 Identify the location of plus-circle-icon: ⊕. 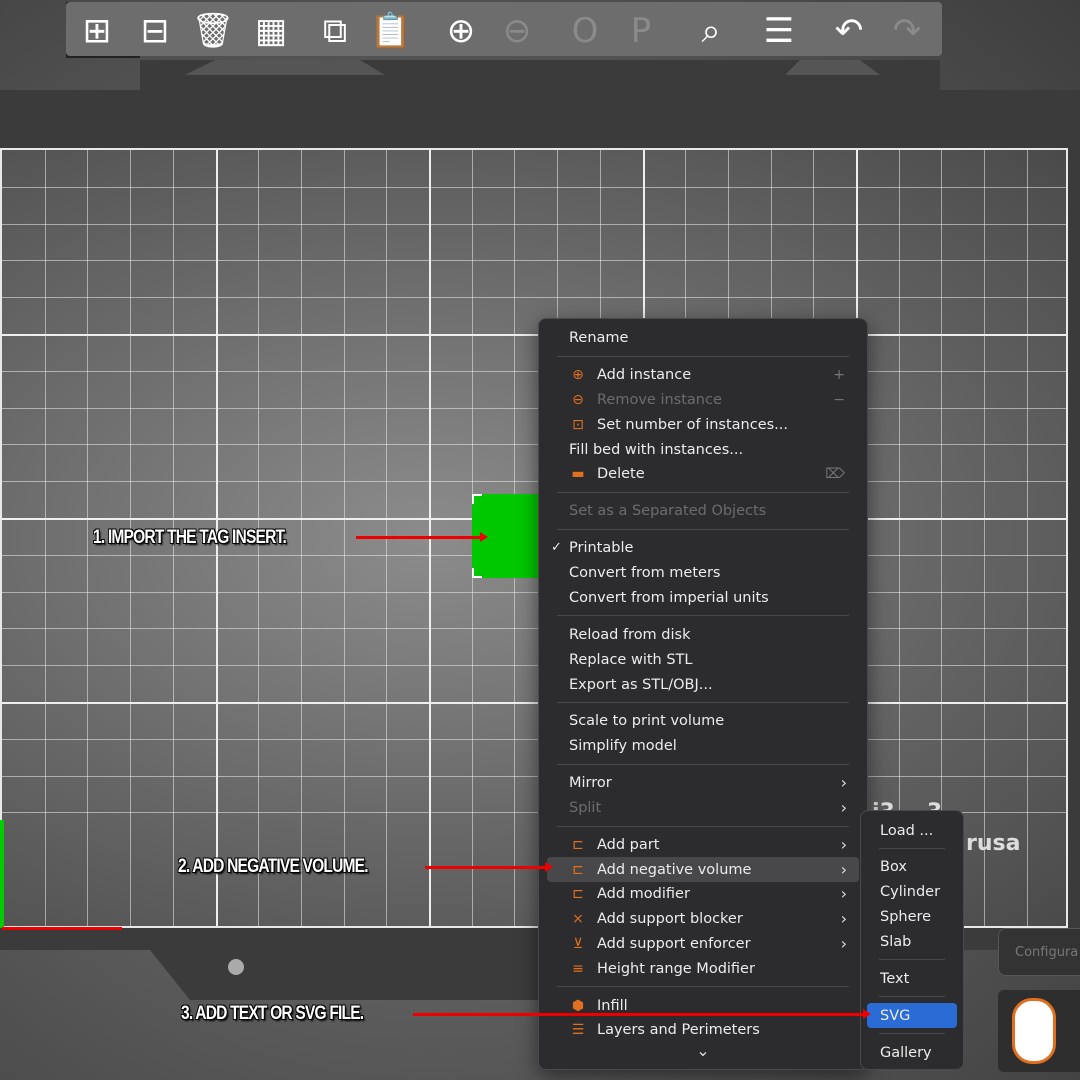
(461, 31).